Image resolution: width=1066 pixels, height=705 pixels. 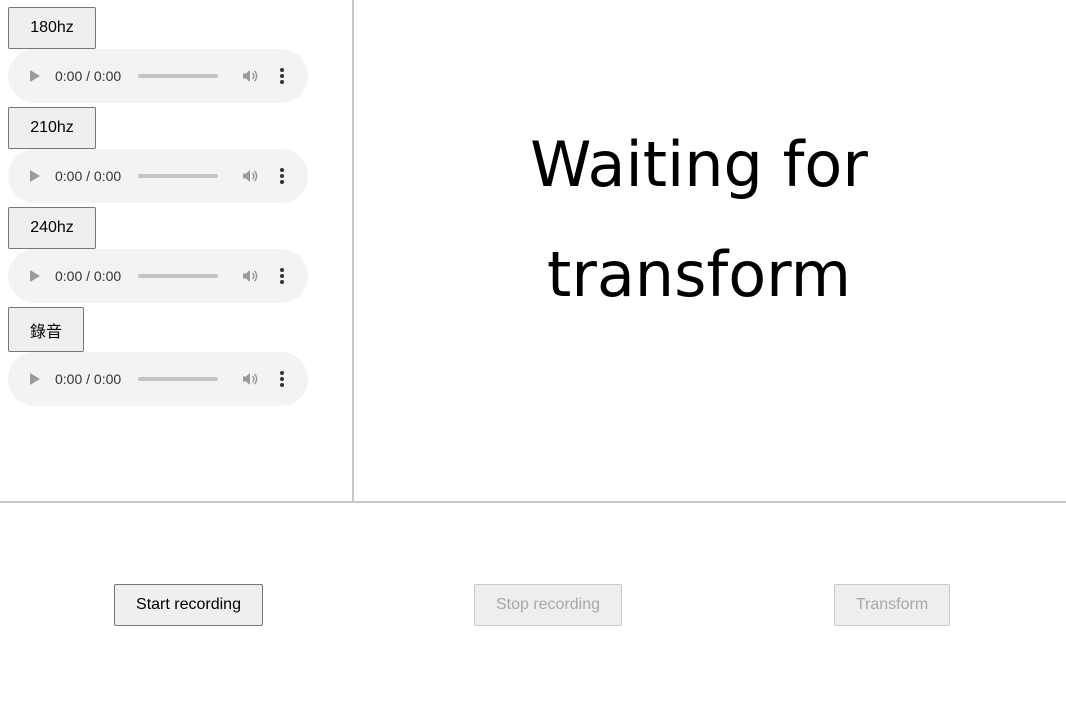 I want to click on sound-button-180hz: 180hz, so click(x=52, y=28).